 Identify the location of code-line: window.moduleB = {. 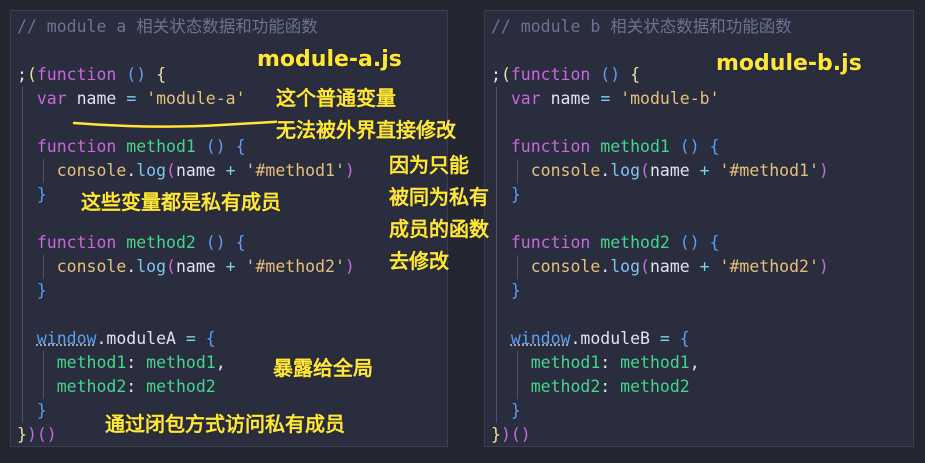
(590, 339).